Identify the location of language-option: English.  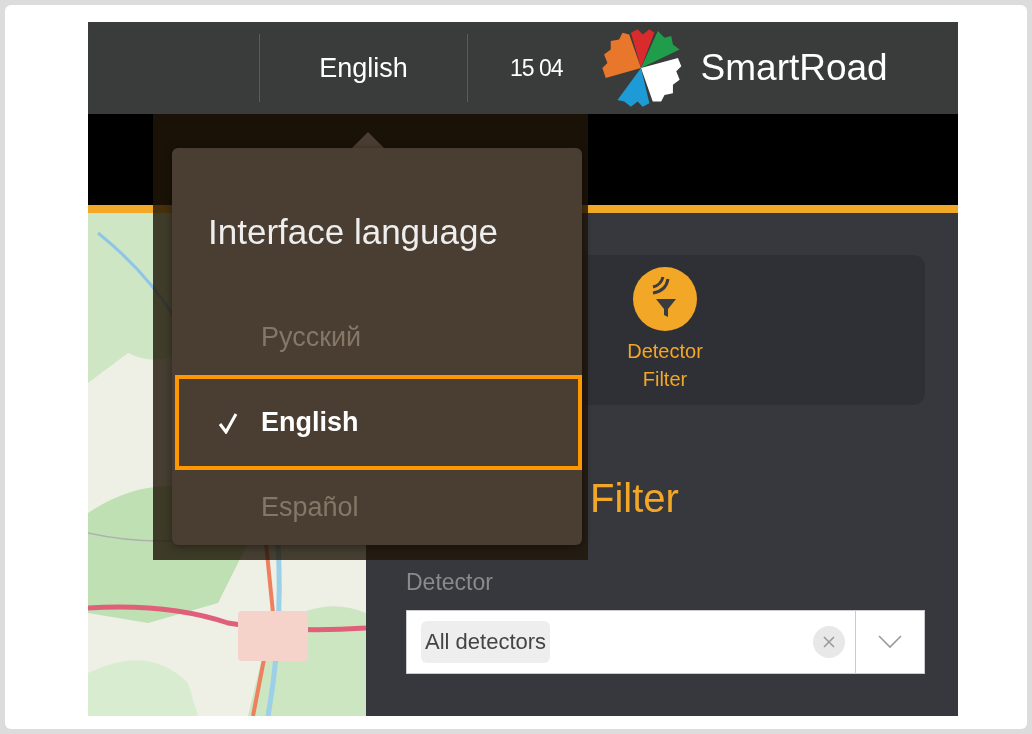
(378, 422).